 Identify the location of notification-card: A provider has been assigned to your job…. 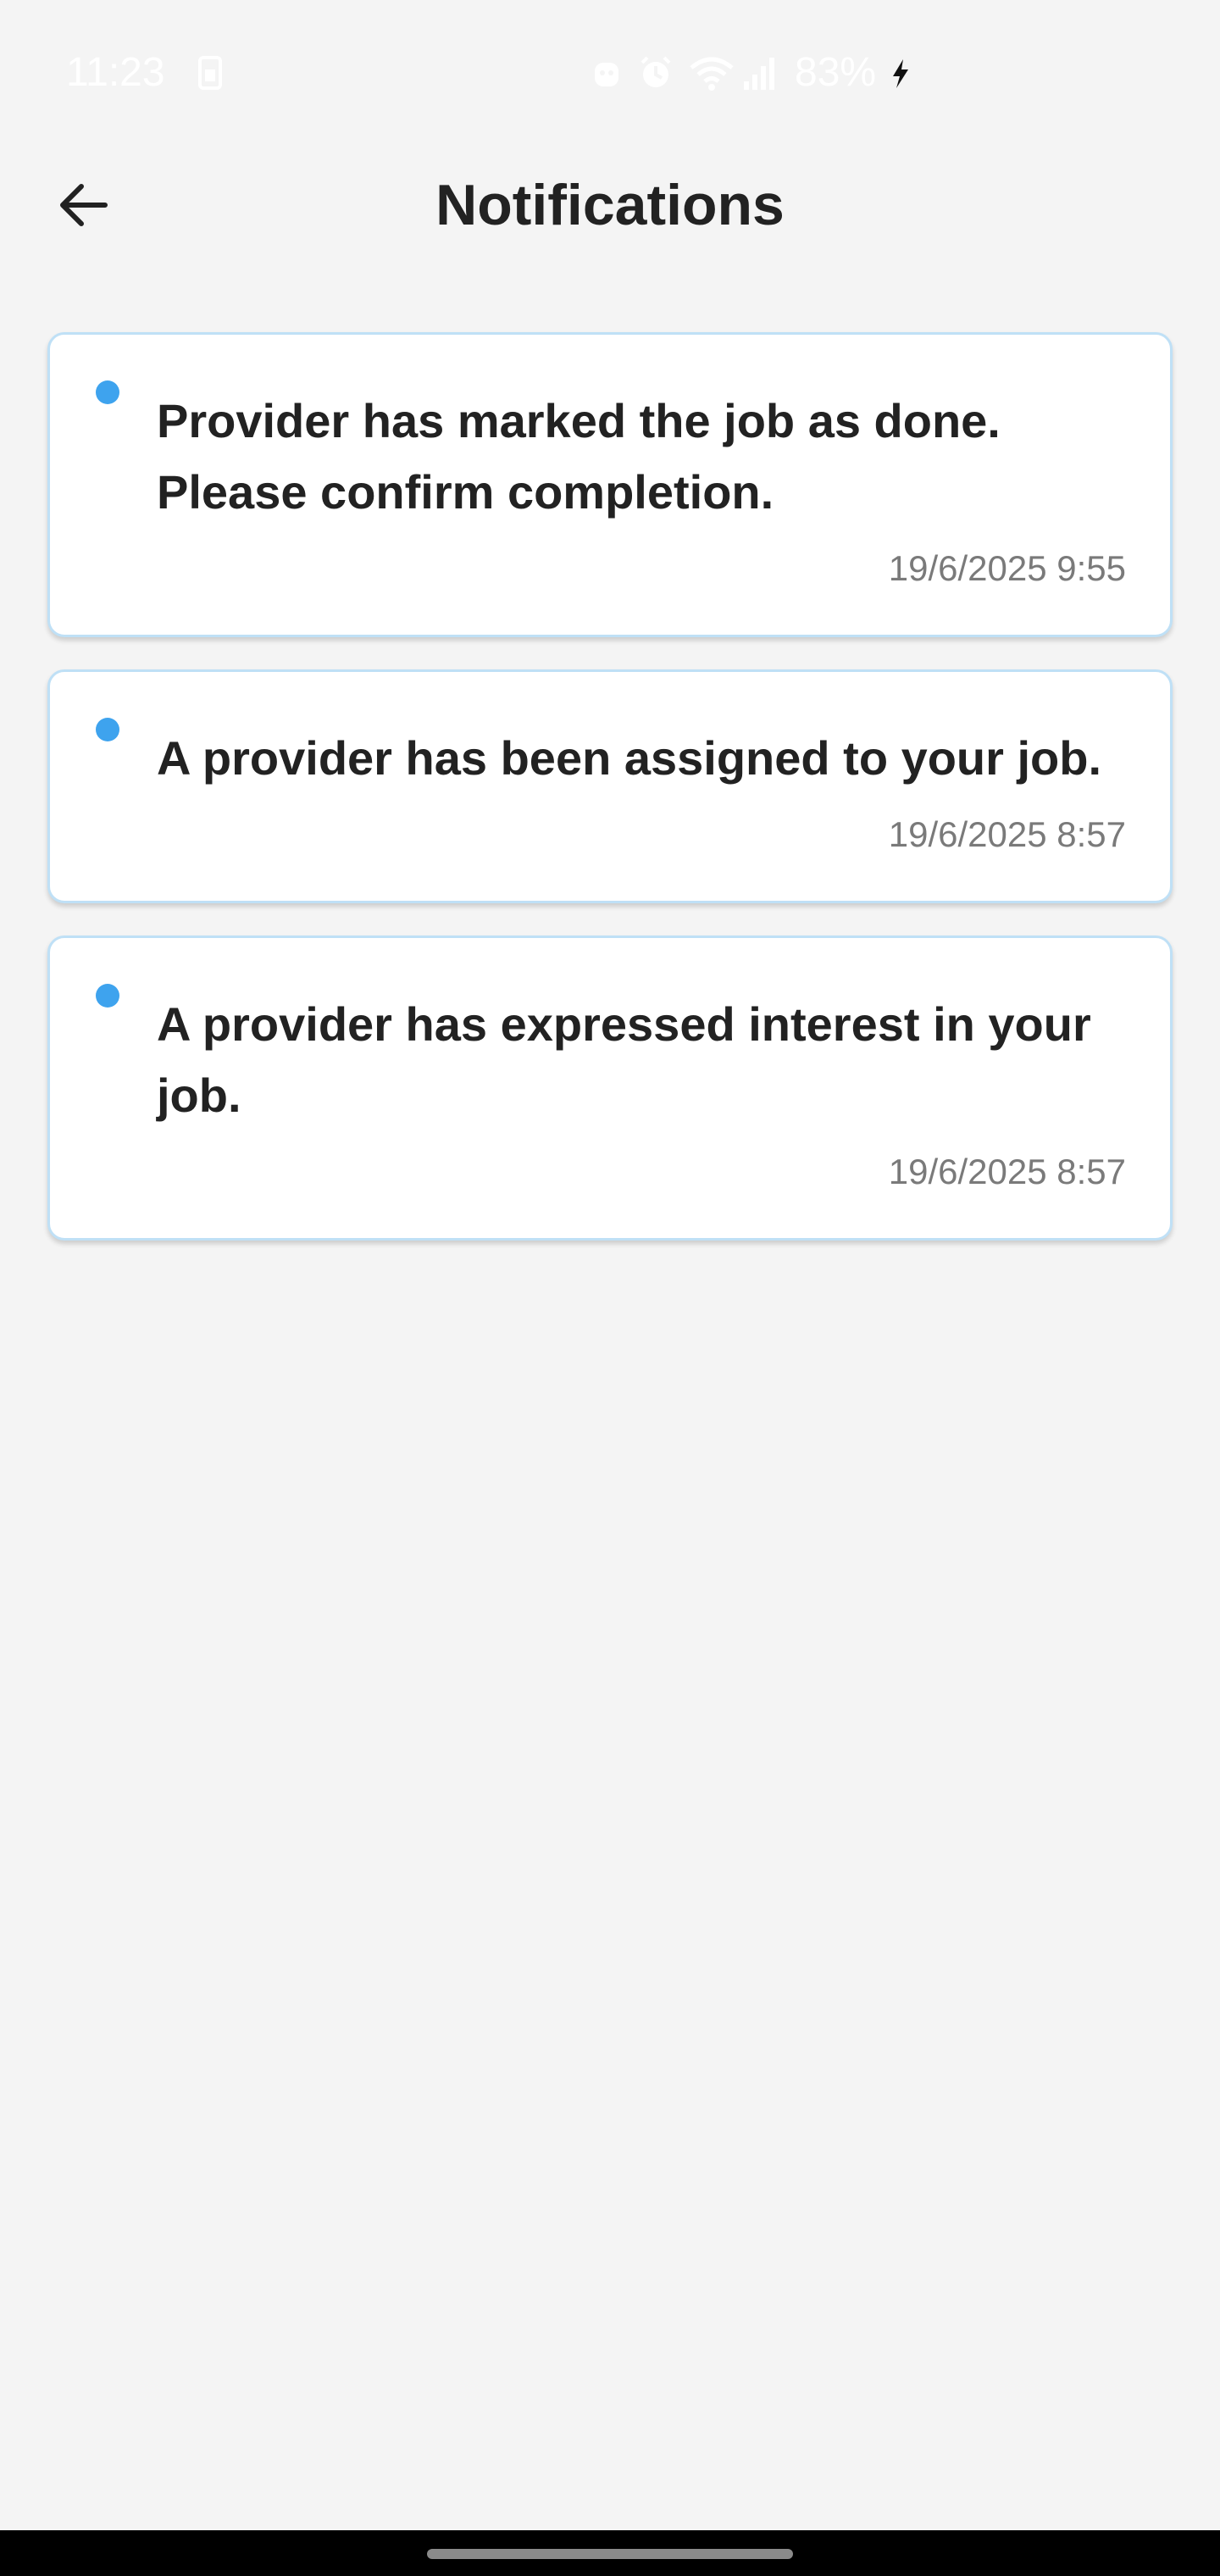
(610, 786).